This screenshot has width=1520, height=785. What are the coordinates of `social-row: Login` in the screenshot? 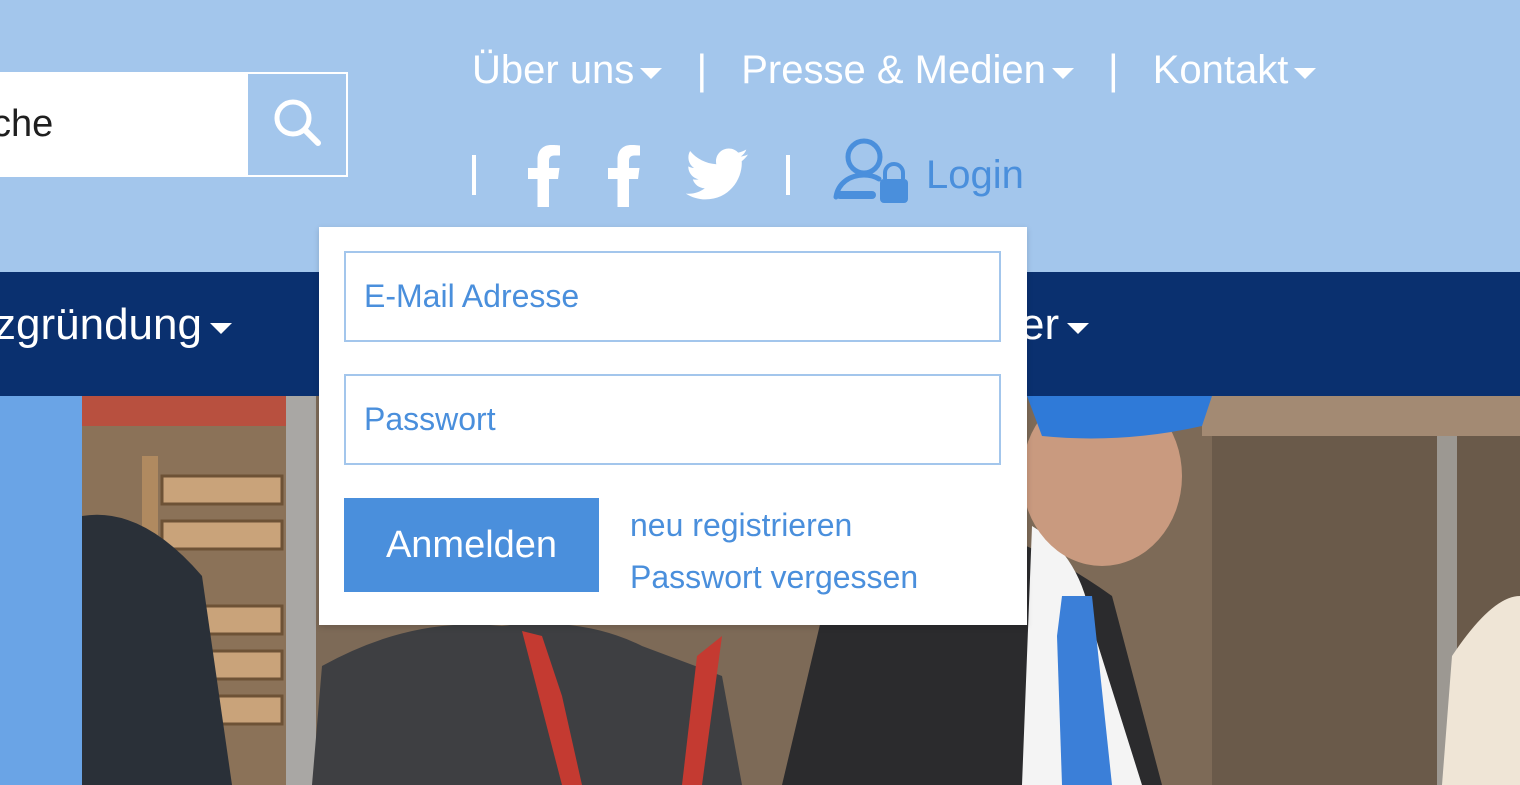 It's located at (748, 174).